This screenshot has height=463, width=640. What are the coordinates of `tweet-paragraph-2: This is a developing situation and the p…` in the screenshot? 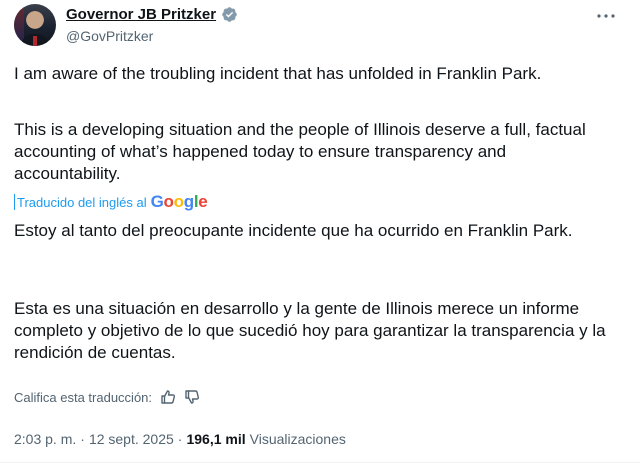 It's located at (300, 151).